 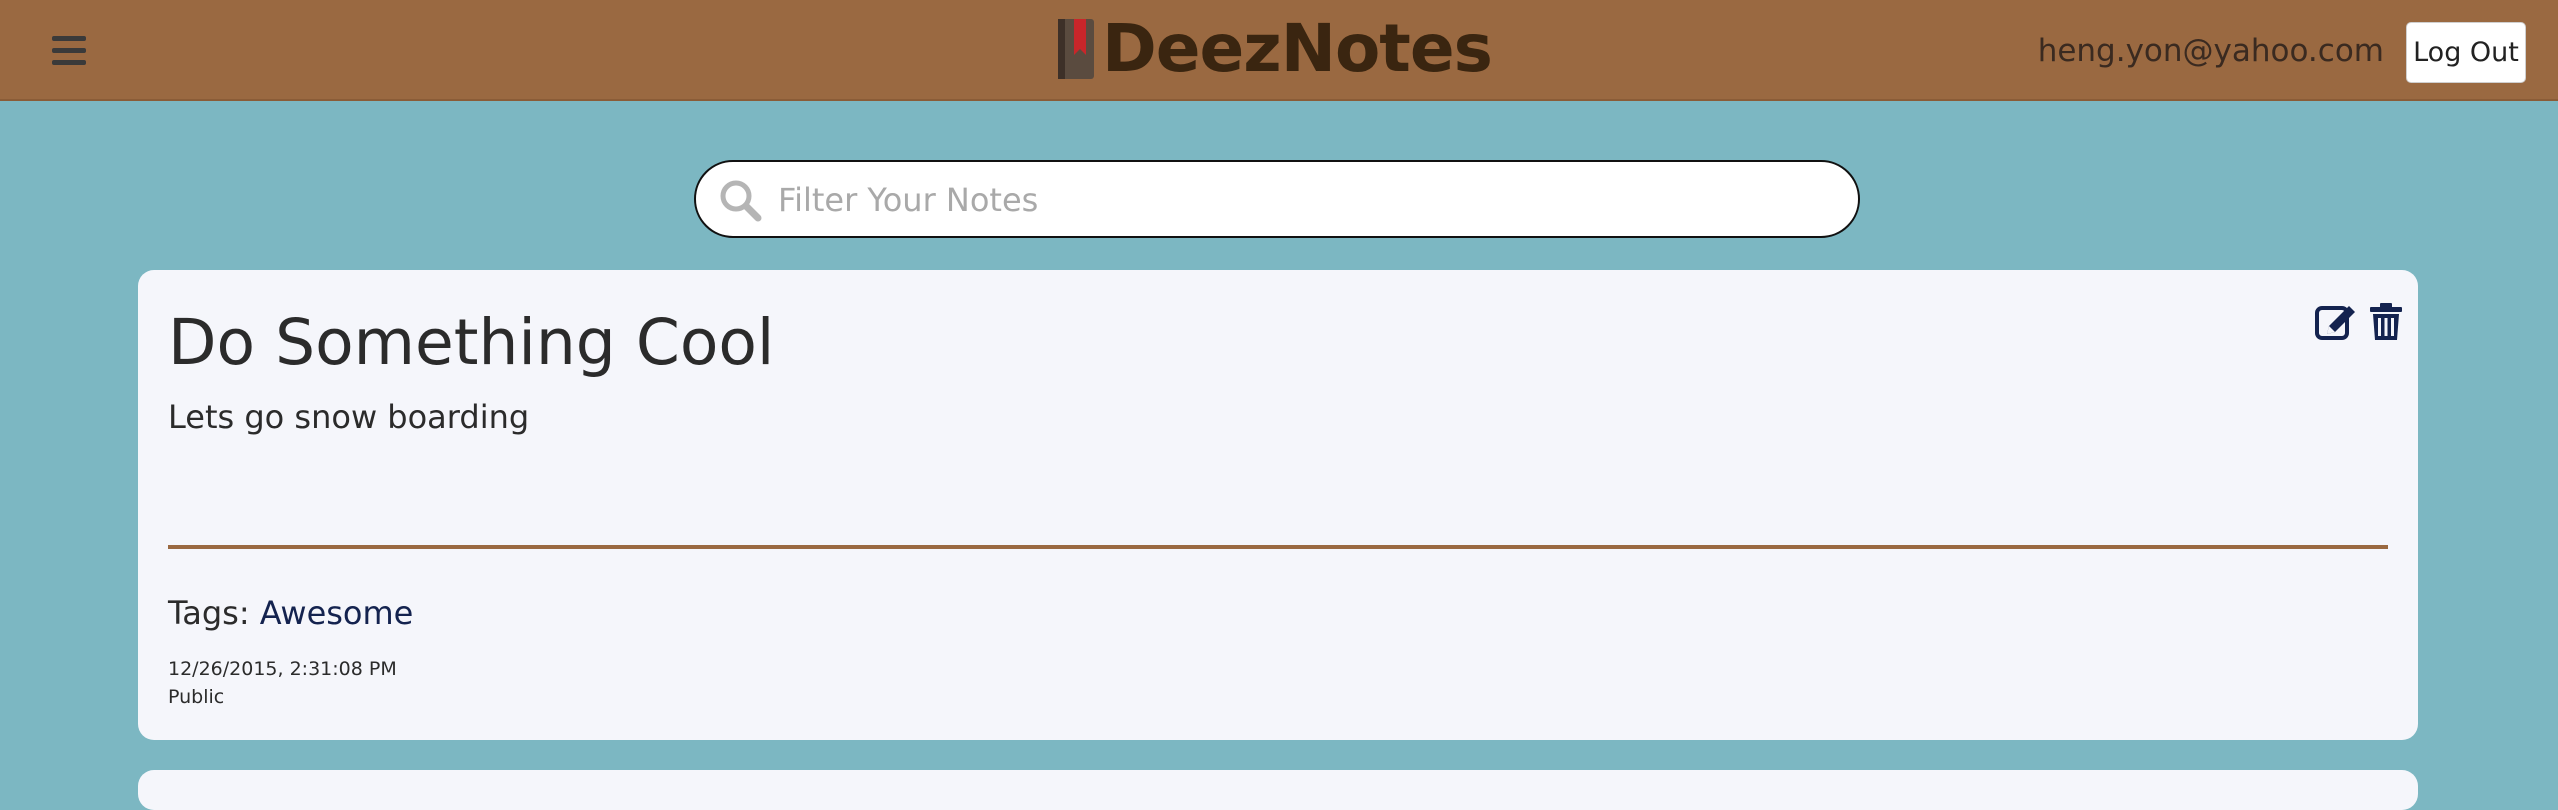 What do you see at coordinates (2466, 52) in the screenshot?
I see `logout-button: Log Out` at bounding box center [2466, 52].